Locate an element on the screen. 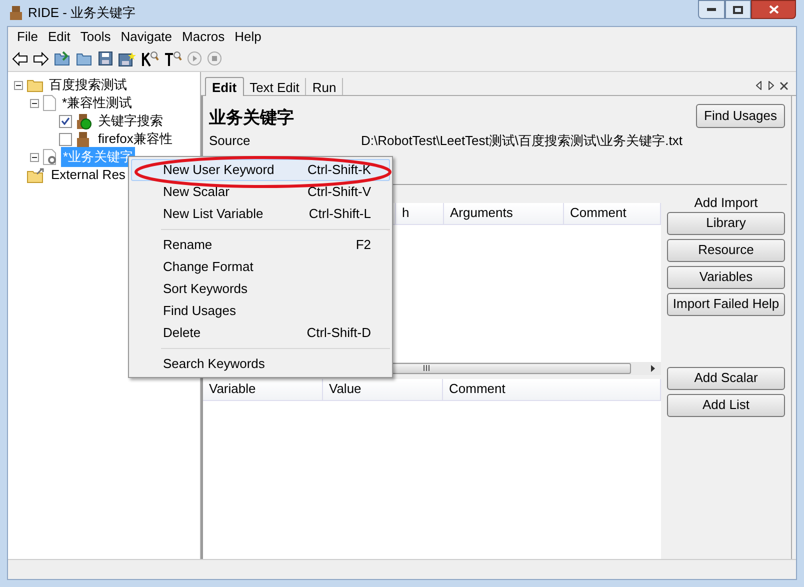 This screenshot has width=804, height=587. minimize-icon is located at coordinates (711, 9).